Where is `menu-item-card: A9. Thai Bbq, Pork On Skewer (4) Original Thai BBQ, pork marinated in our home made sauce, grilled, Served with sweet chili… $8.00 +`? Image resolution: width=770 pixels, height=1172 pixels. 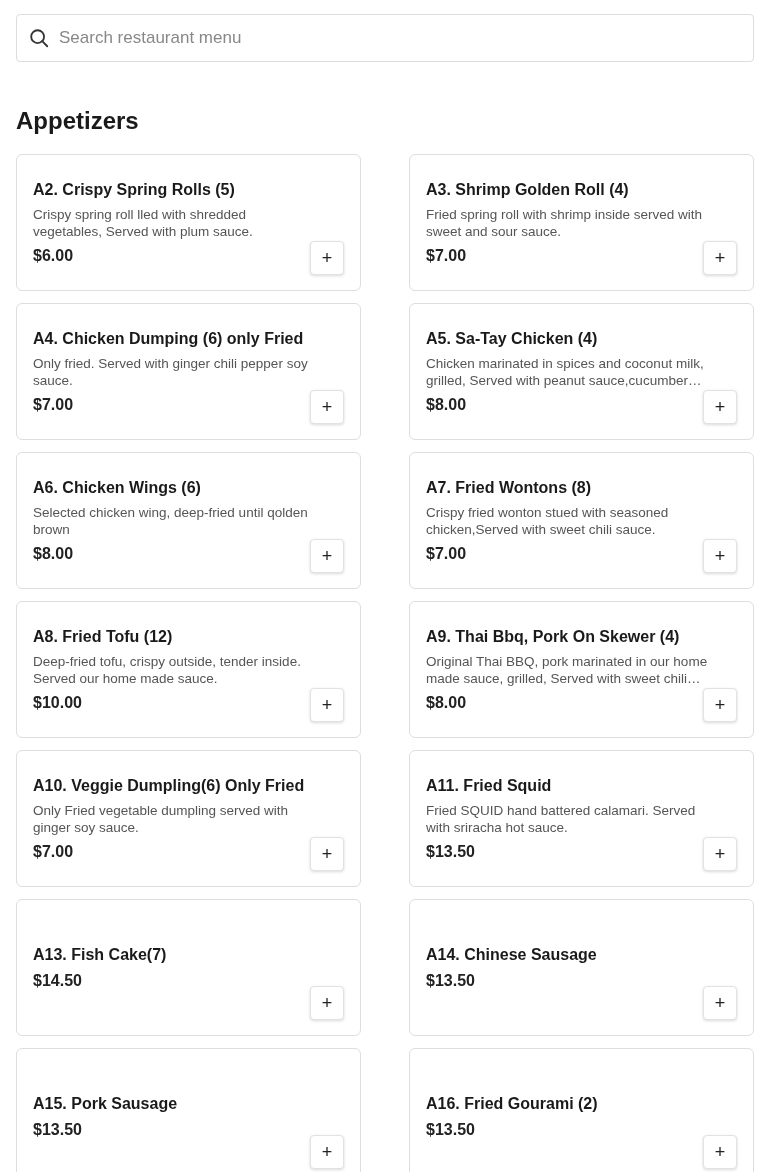 menu-item-card: A9. Thai Bbq, Pork On Skewer (4) Original Thai BBQ, pork marinated in our home made sauce, grilled, Served with sweet chili… $8.00 + is located at coordinates (581, 669).